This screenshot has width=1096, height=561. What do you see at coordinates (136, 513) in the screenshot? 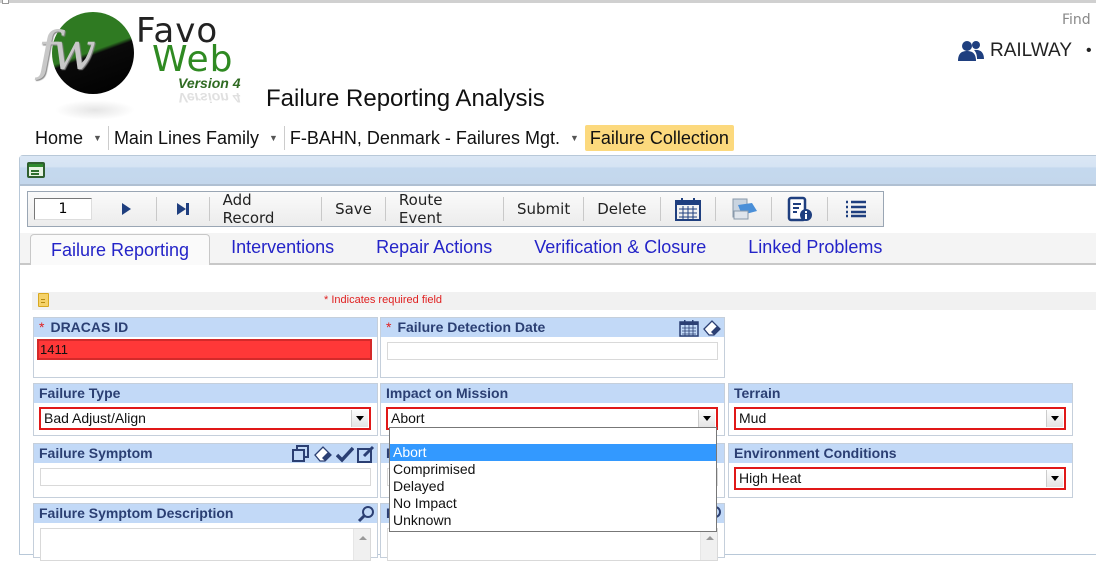
I see `field-label: Failure Symptom Description` at bounding box center [136, 513].